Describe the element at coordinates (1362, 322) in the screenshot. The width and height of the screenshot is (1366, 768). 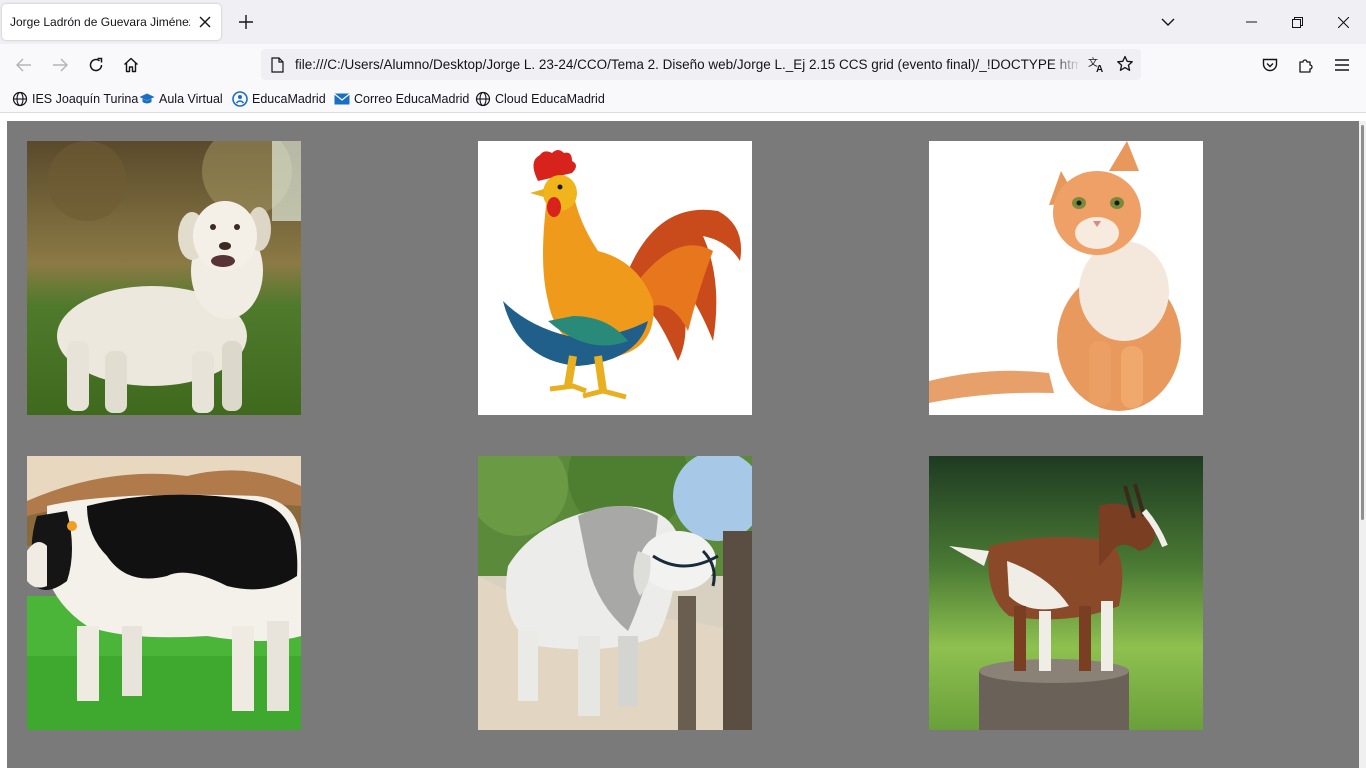
I see `scrollbar-thumb` at that location.